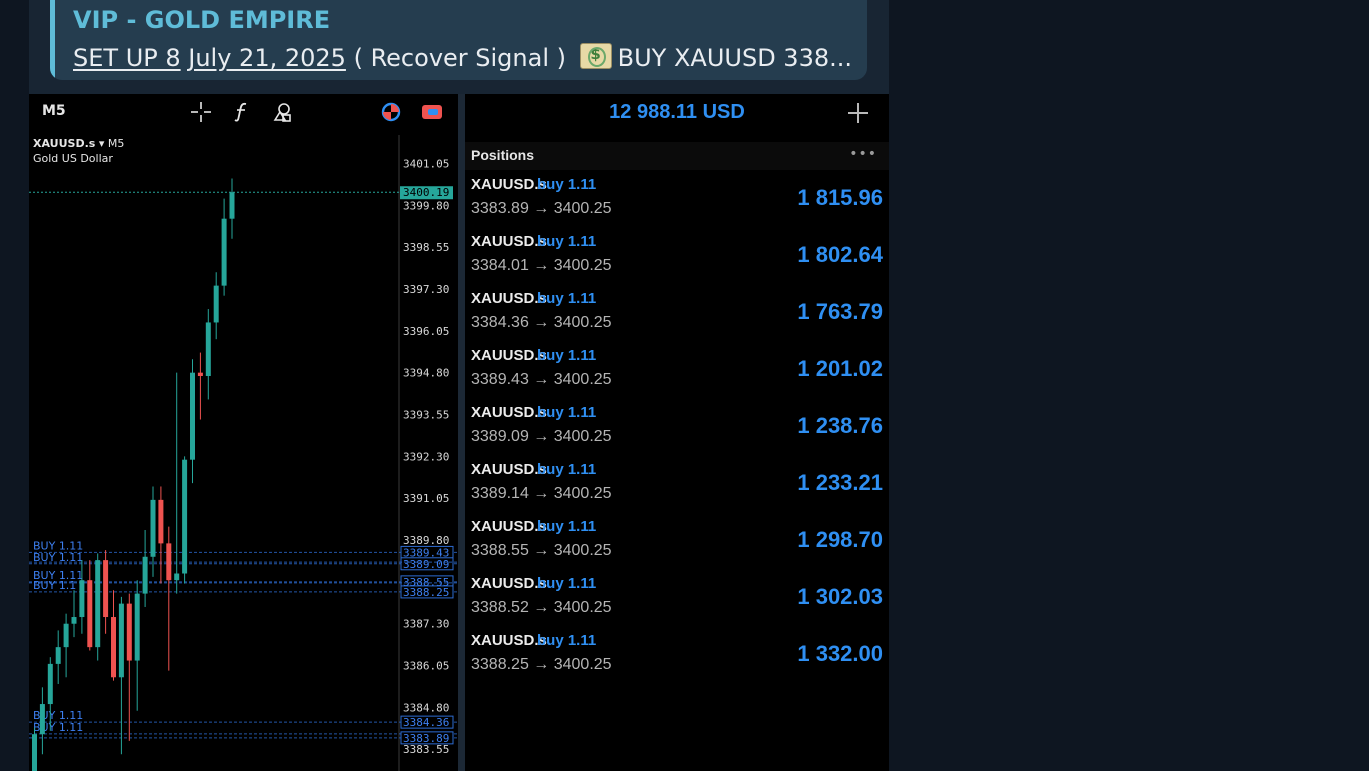 This screenshot has width=1369, height=771. I want to click on positions-header: Positions •••, so click(677, 156).